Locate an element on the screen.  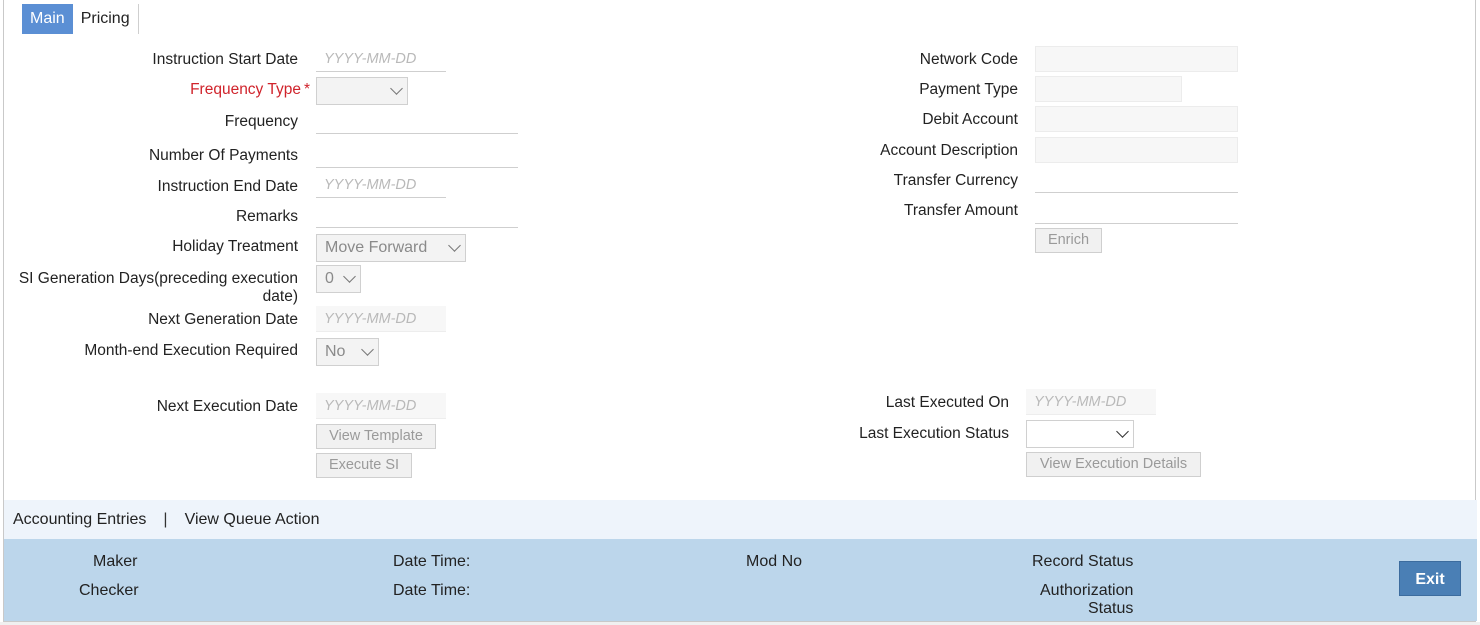
view-execution-details-button: View Execution Details is located at coordinates (1113, 464).